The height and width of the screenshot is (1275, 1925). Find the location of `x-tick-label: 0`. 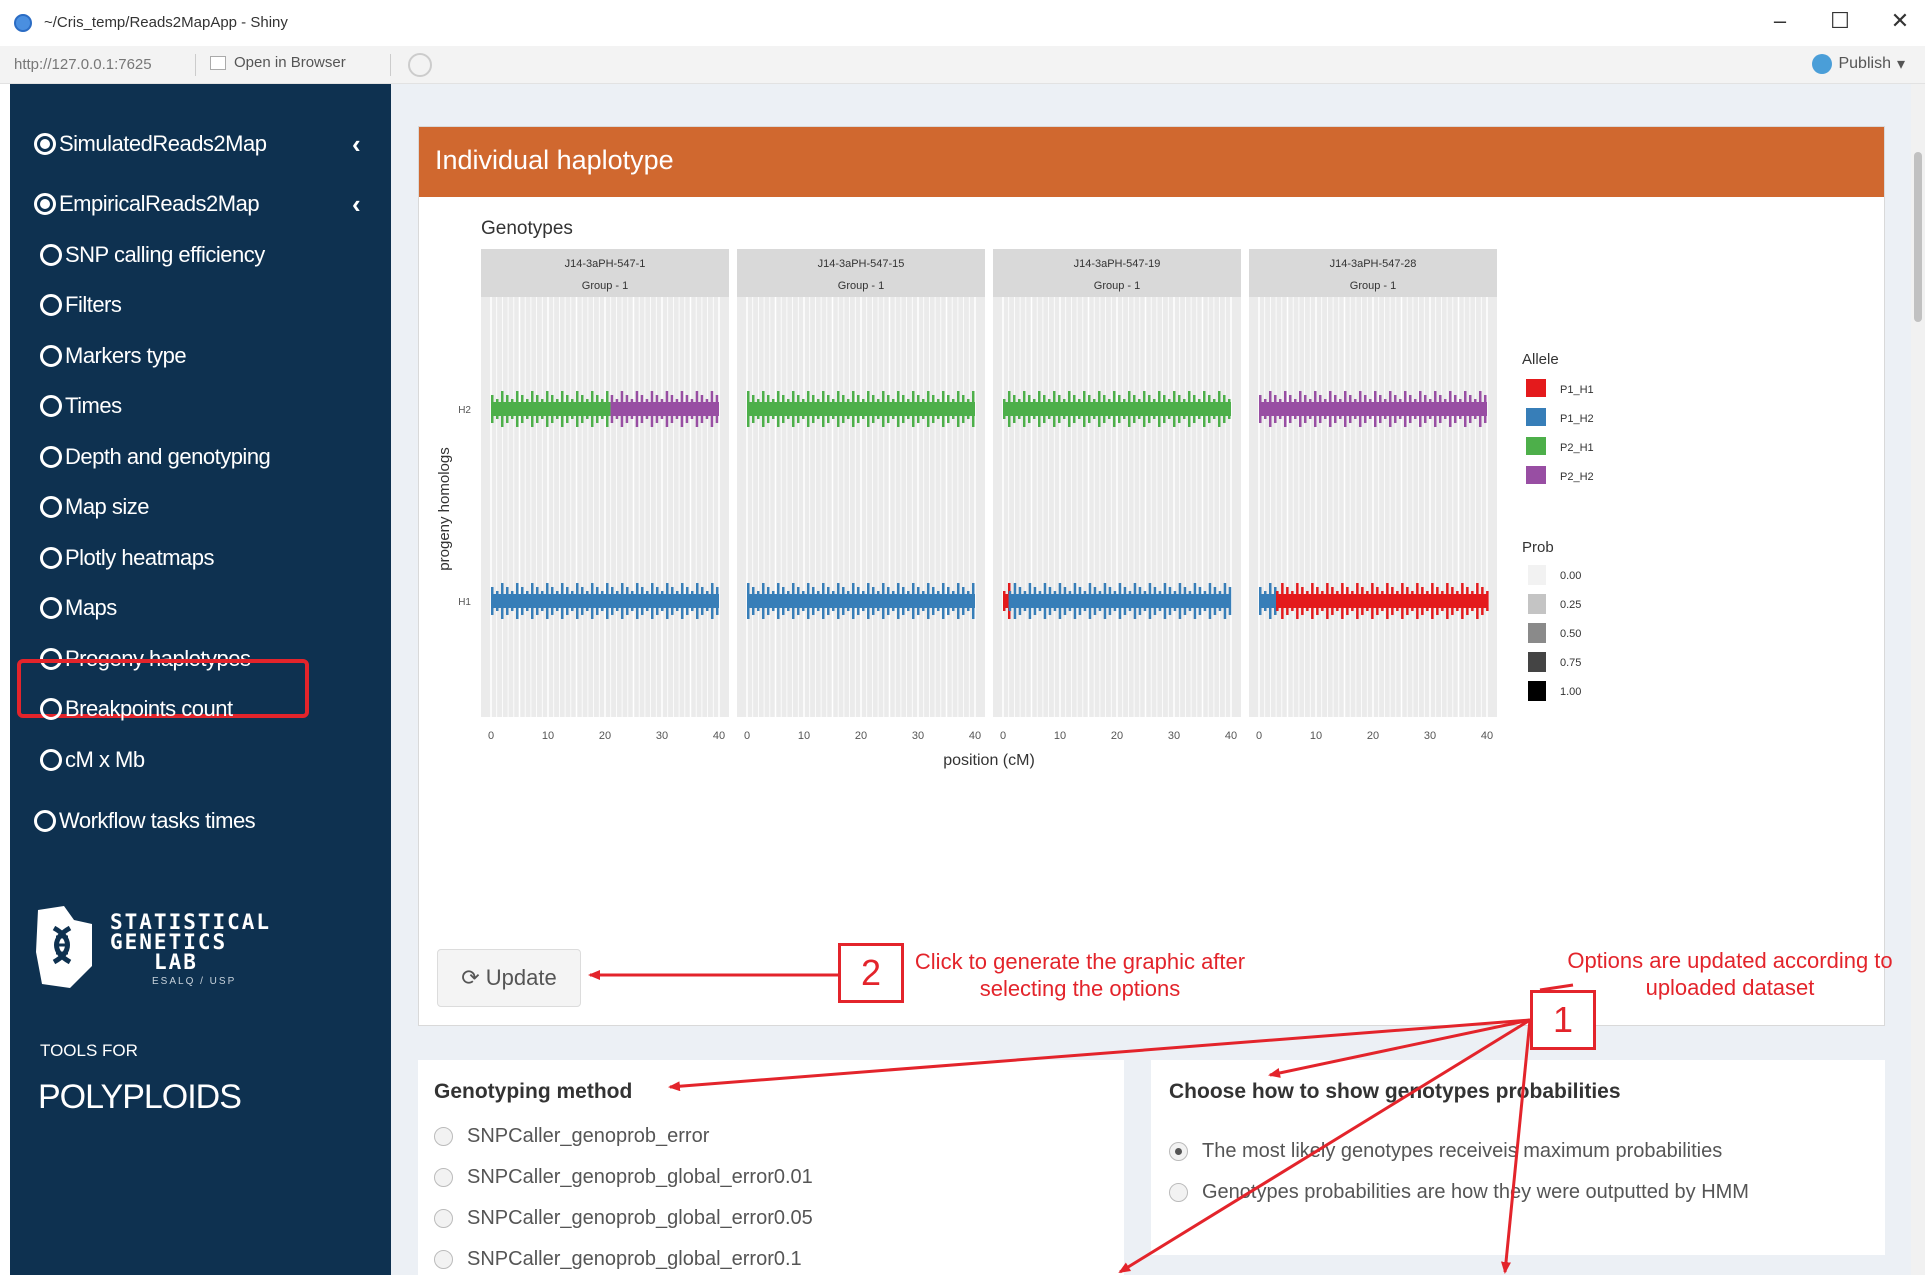

x-tick-label: 0 is located at coordinates (1259, 736).